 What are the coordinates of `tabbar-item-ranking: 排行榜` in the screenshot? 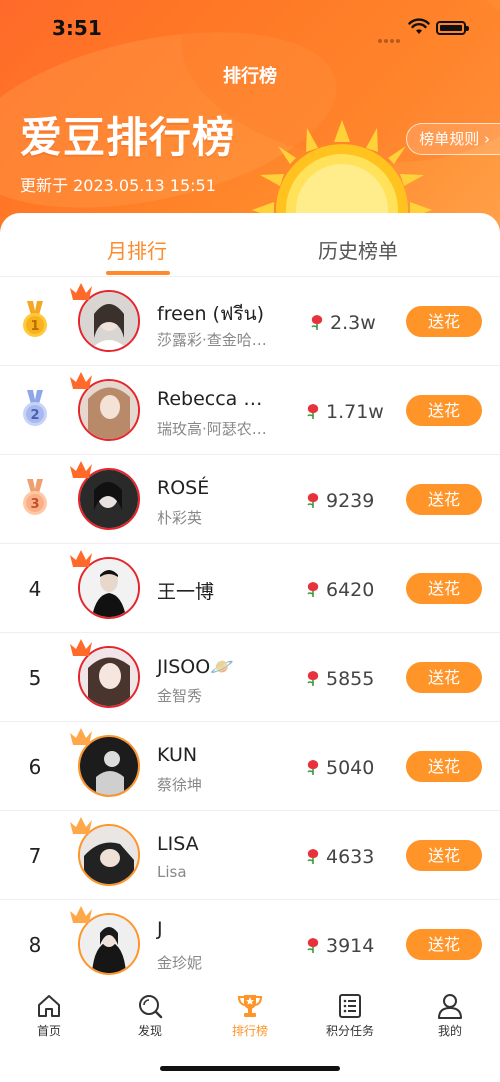 It's located at (250, 1015).